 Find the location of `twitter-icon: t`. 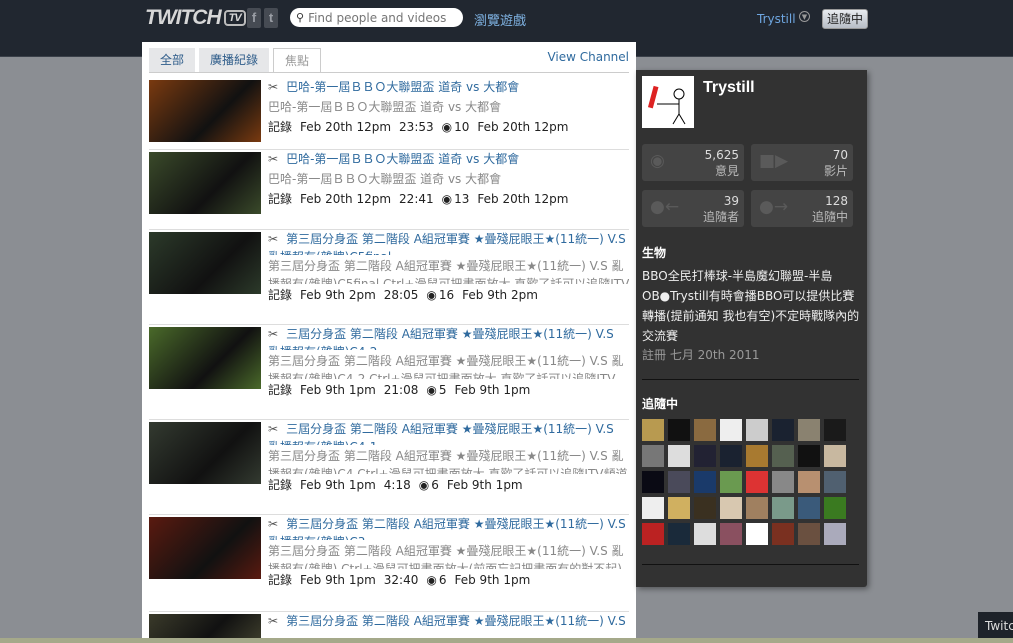

twitter-icon: t is located at coordinates (271, 18).